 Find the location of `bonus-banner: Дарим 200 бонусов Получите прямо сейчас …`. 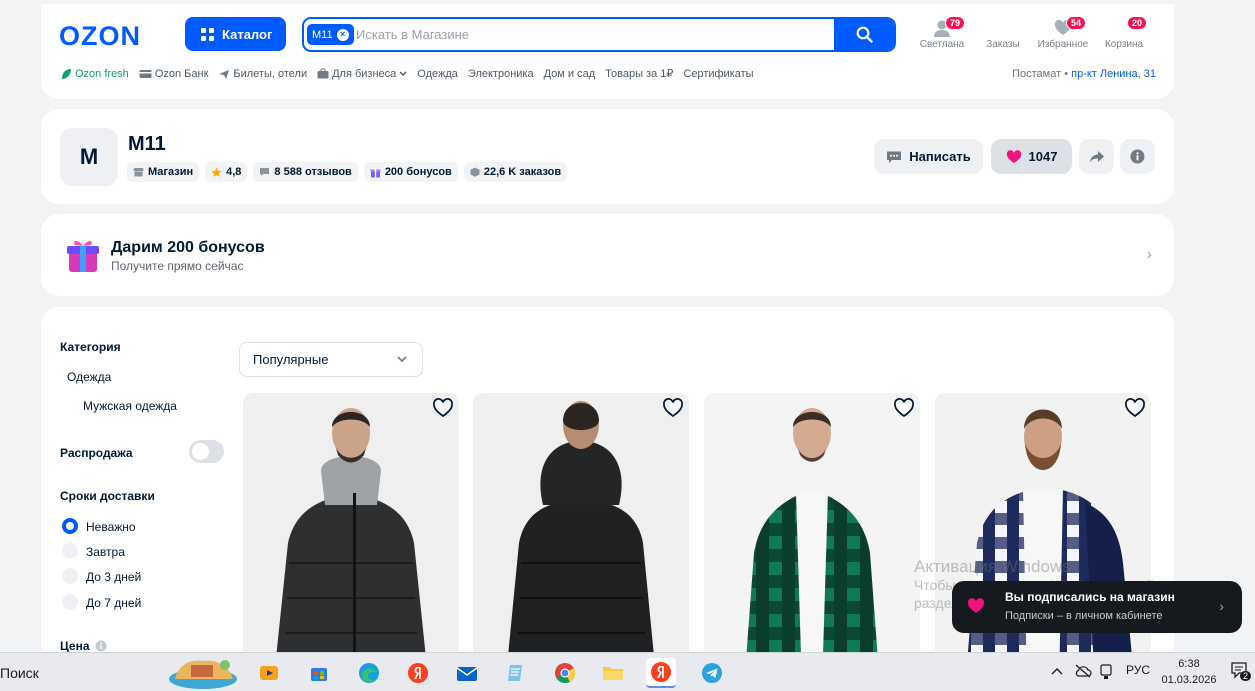

bonus-banner: Дарим 200 бонусов Получите прямо сейчас … is located at coordinates (607, 255).